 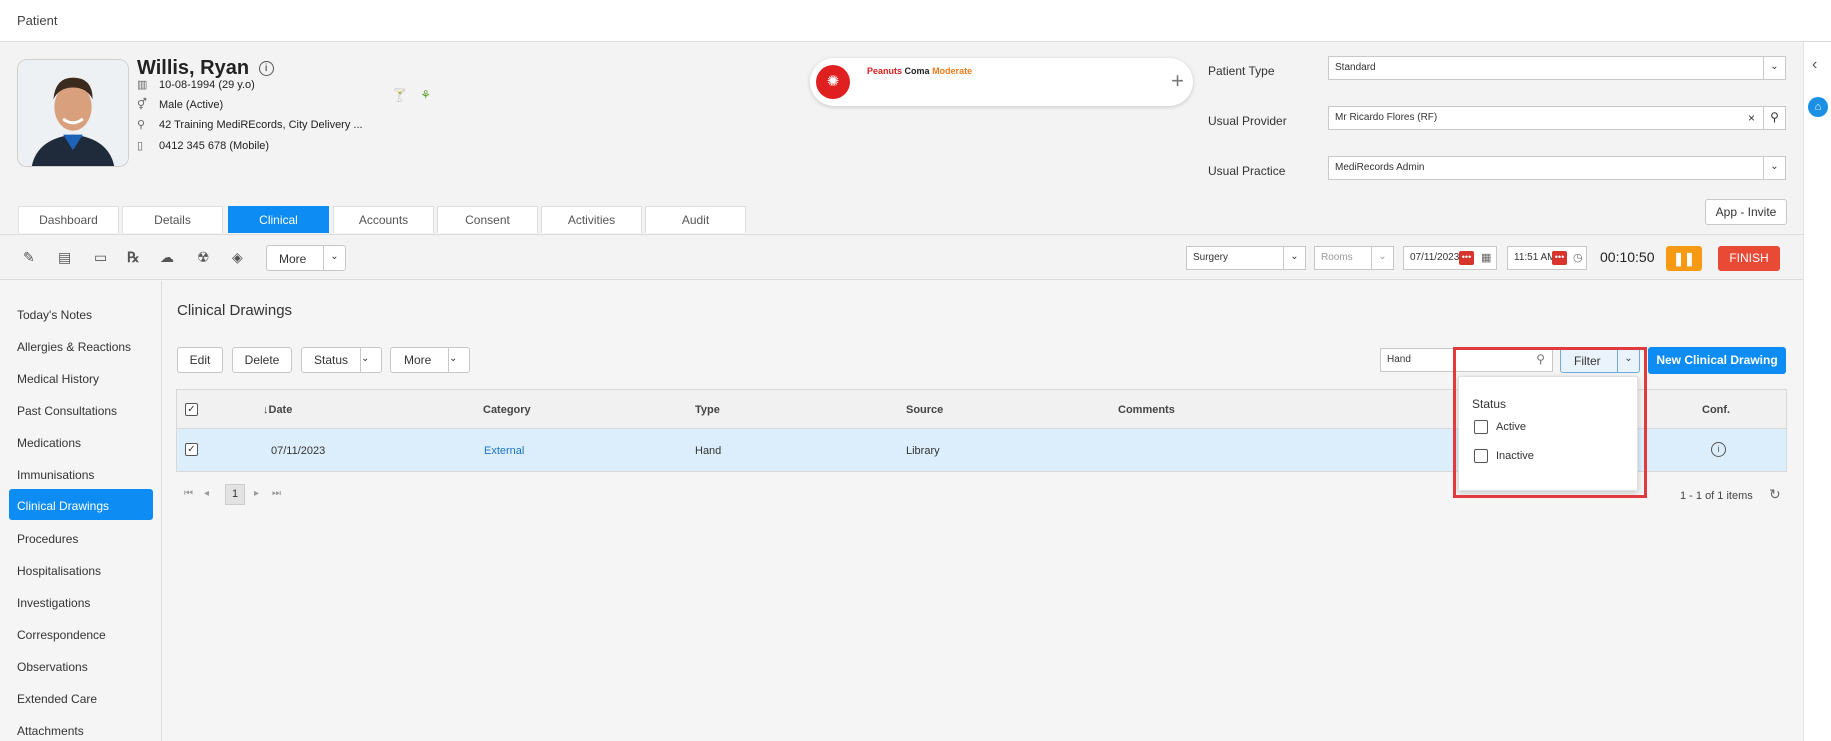 What do you see at coordinates (81, 569) in the screenshot?
I see `sidebar-item-hospitalisations: Hospitalisations` at bounding box center [81, 569].